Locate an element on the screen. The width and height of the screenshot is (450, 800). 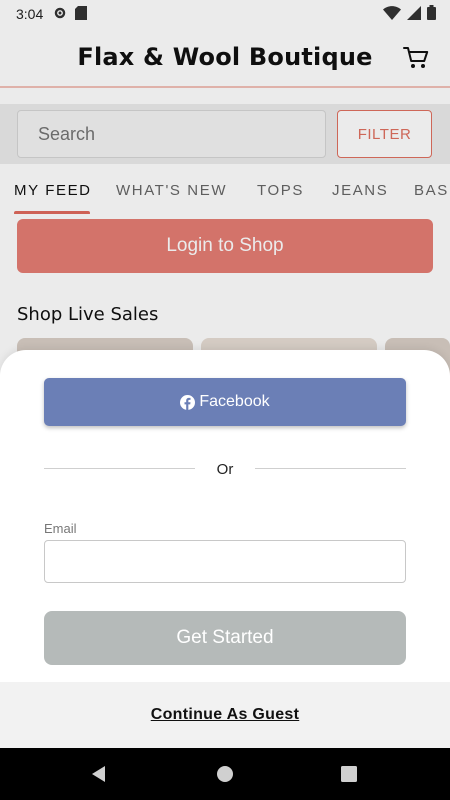
facebook-icon is located at coordinates (188, 402).